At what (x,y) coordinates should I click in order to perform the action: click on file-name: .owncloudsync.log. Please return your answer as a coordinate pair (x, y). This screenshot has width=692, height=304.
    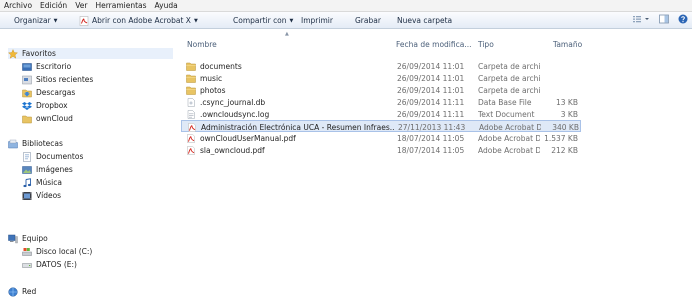
    Looking at the image, I should click on (235, 114).